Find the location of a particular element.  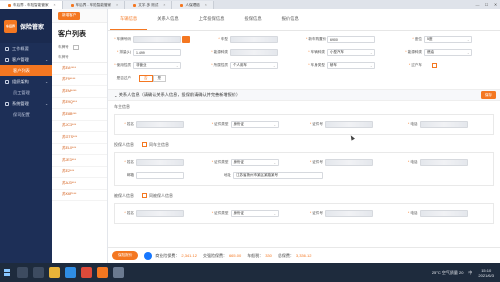

transfer-toggle: 否是 is located at coordinates (152, 78).